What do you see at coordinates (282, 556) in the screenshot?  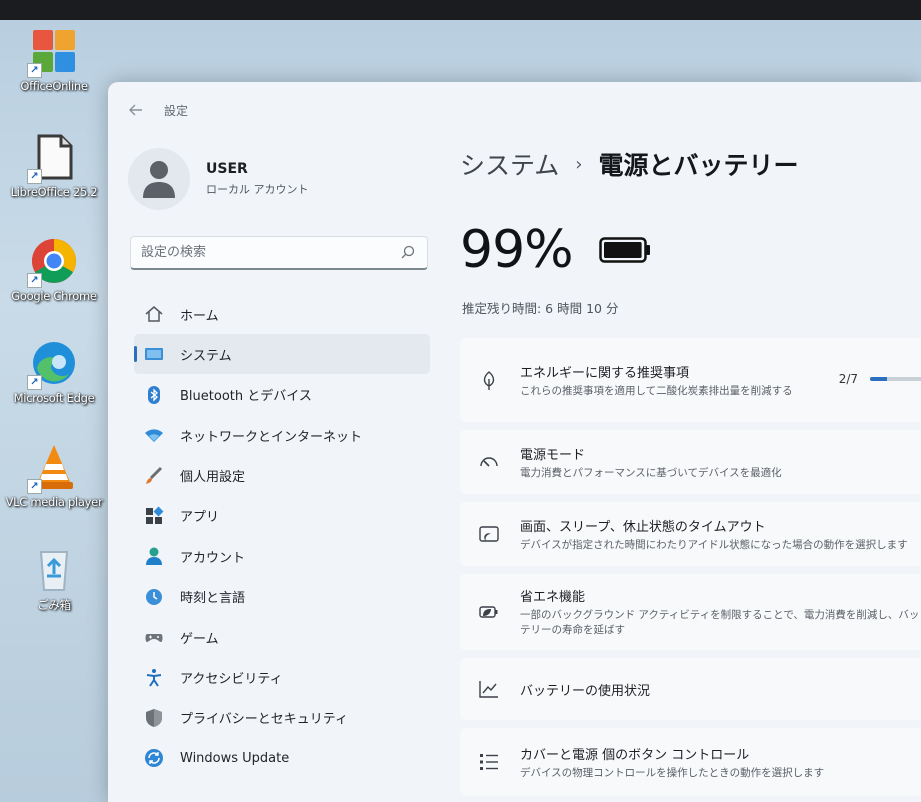 I see `sidebar-item-accounts: アカウント` at bounding box center [282, 556].